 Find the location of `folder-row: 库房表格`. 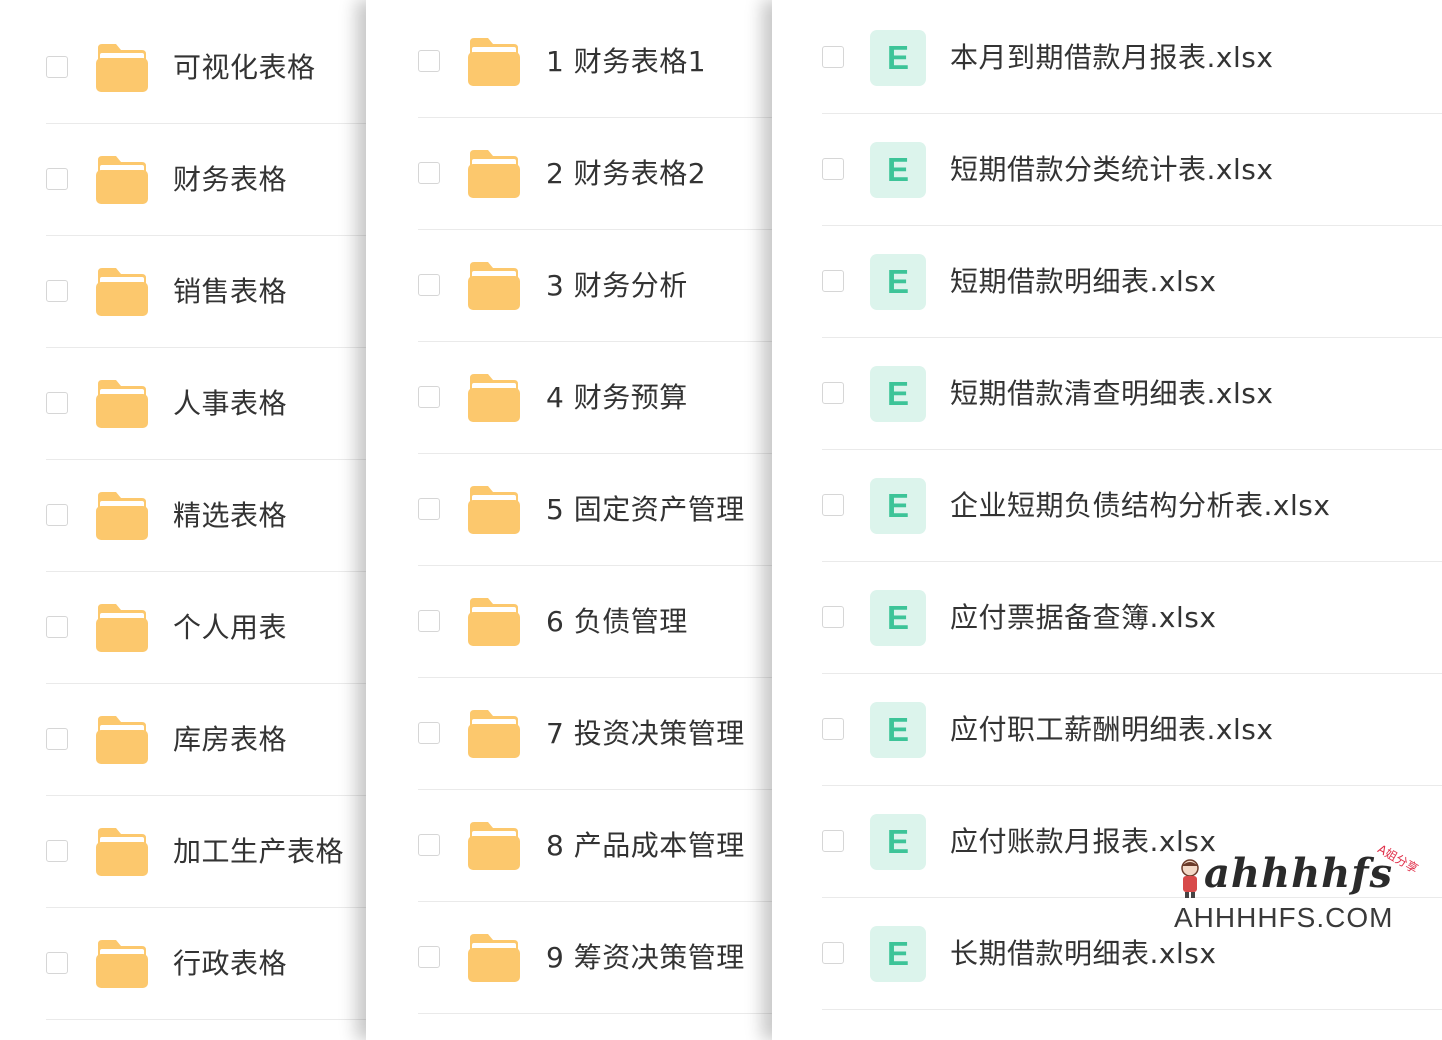

folder-row: 库房表格 is located at coordinates (206, 740).